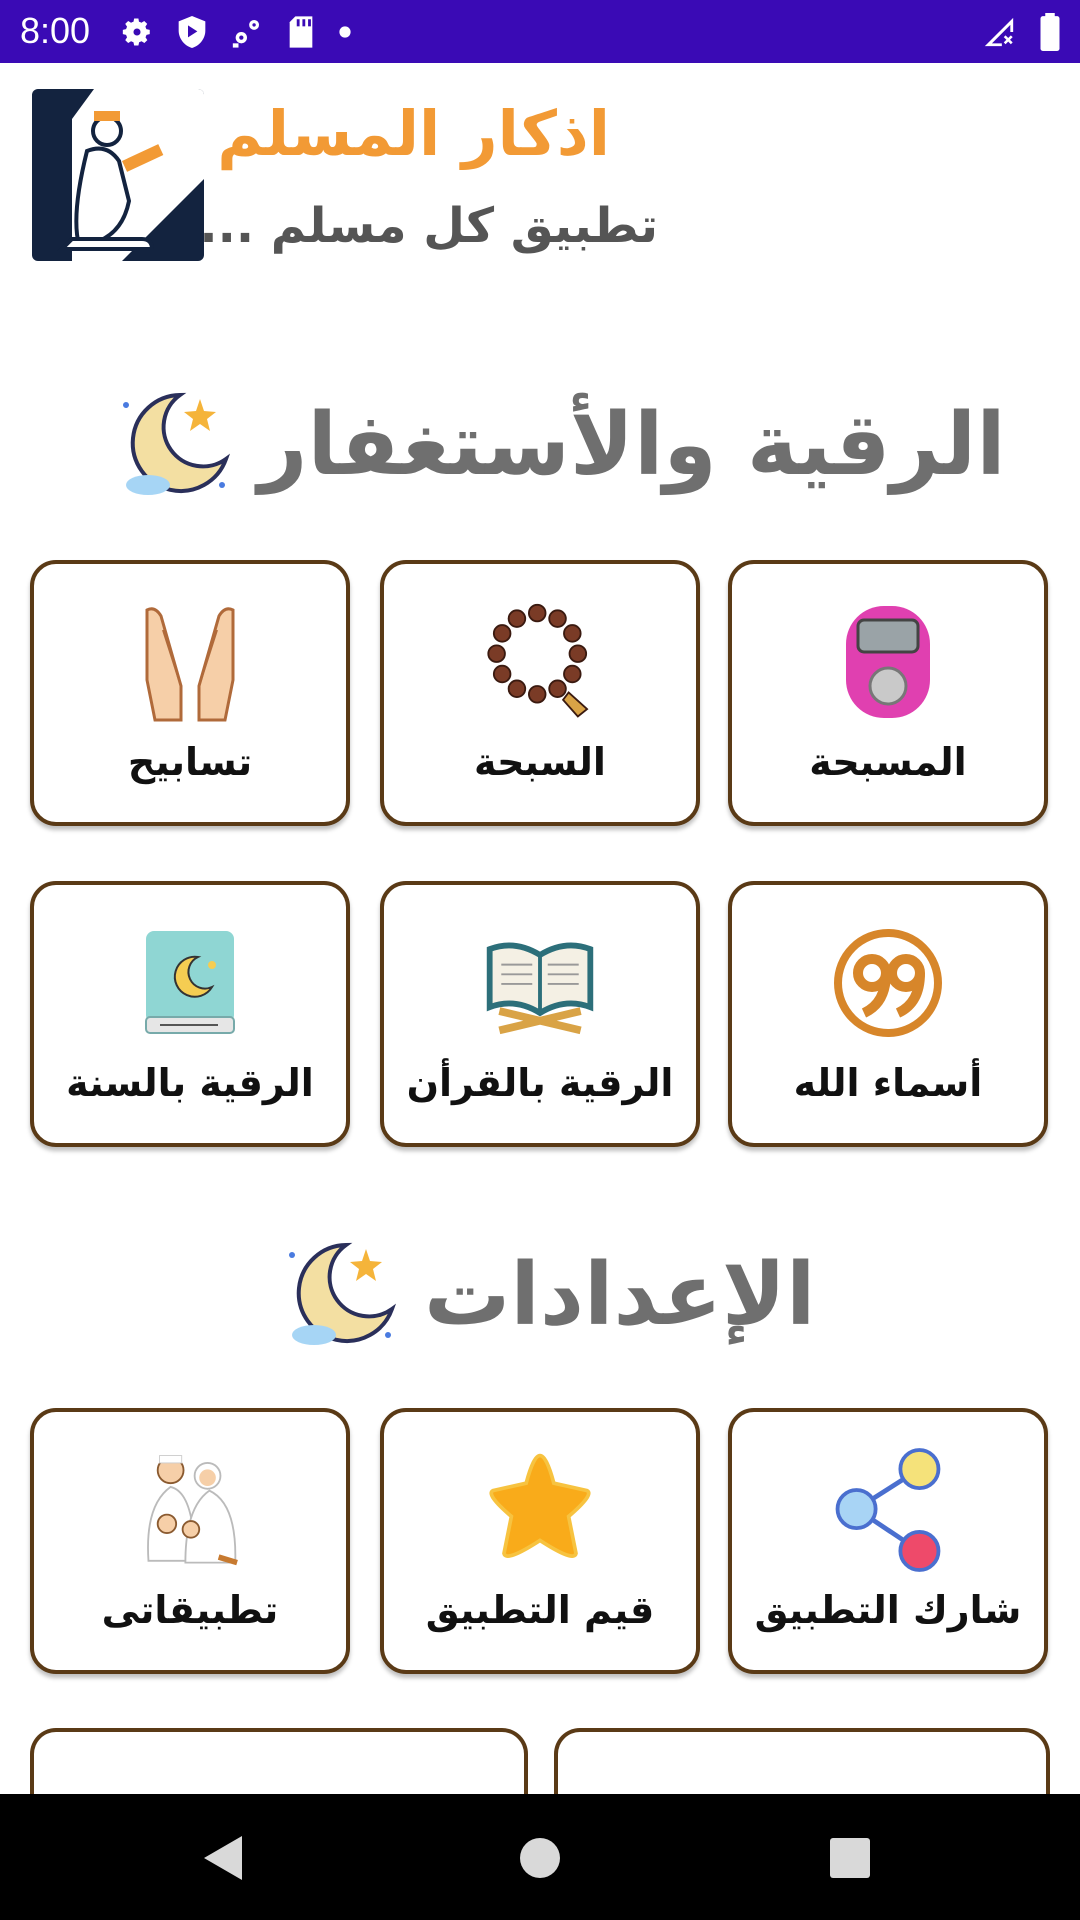 This screenshot has width=1080, height=1920. What do you see at coordinates (850, 1858) in the screenshot?
I see `recents-icon` at bounding box center [850, 1858].